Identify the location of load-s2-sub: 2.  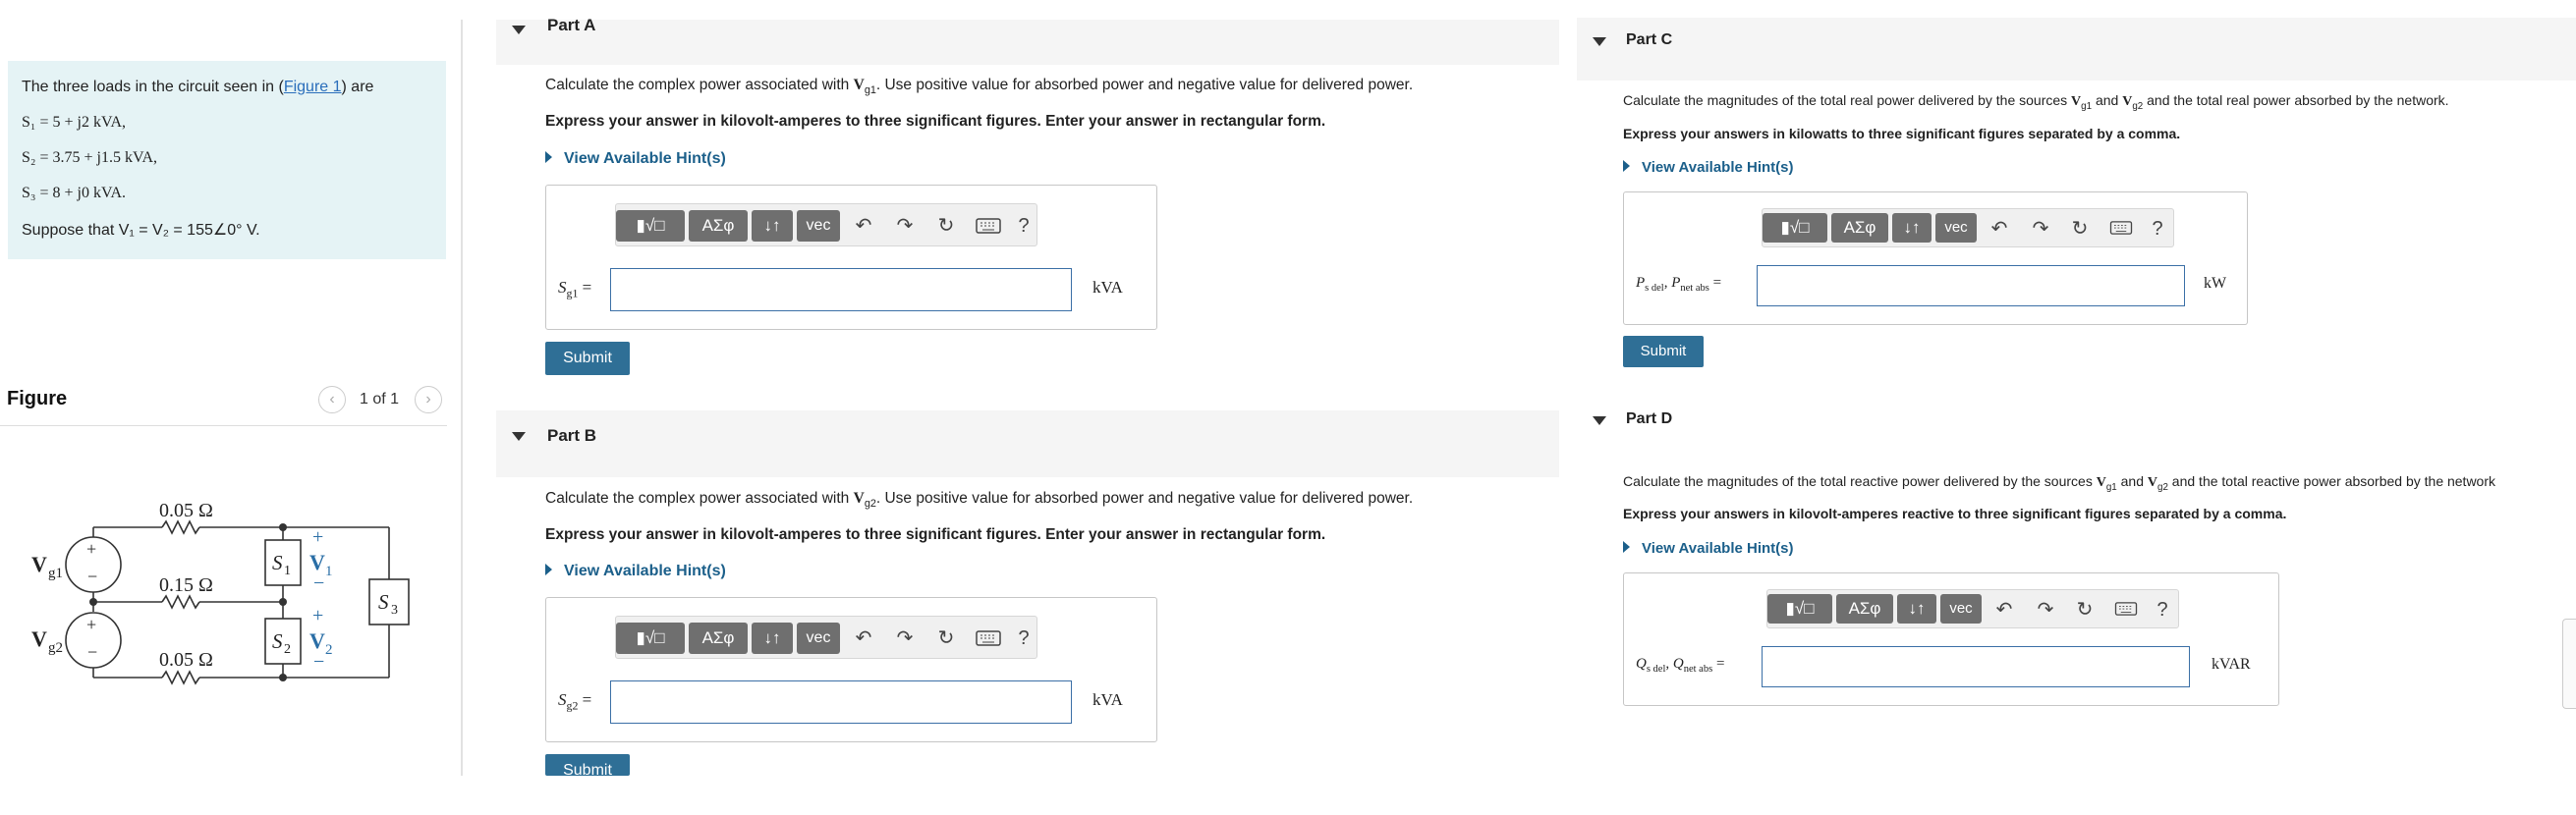
(287, 649).